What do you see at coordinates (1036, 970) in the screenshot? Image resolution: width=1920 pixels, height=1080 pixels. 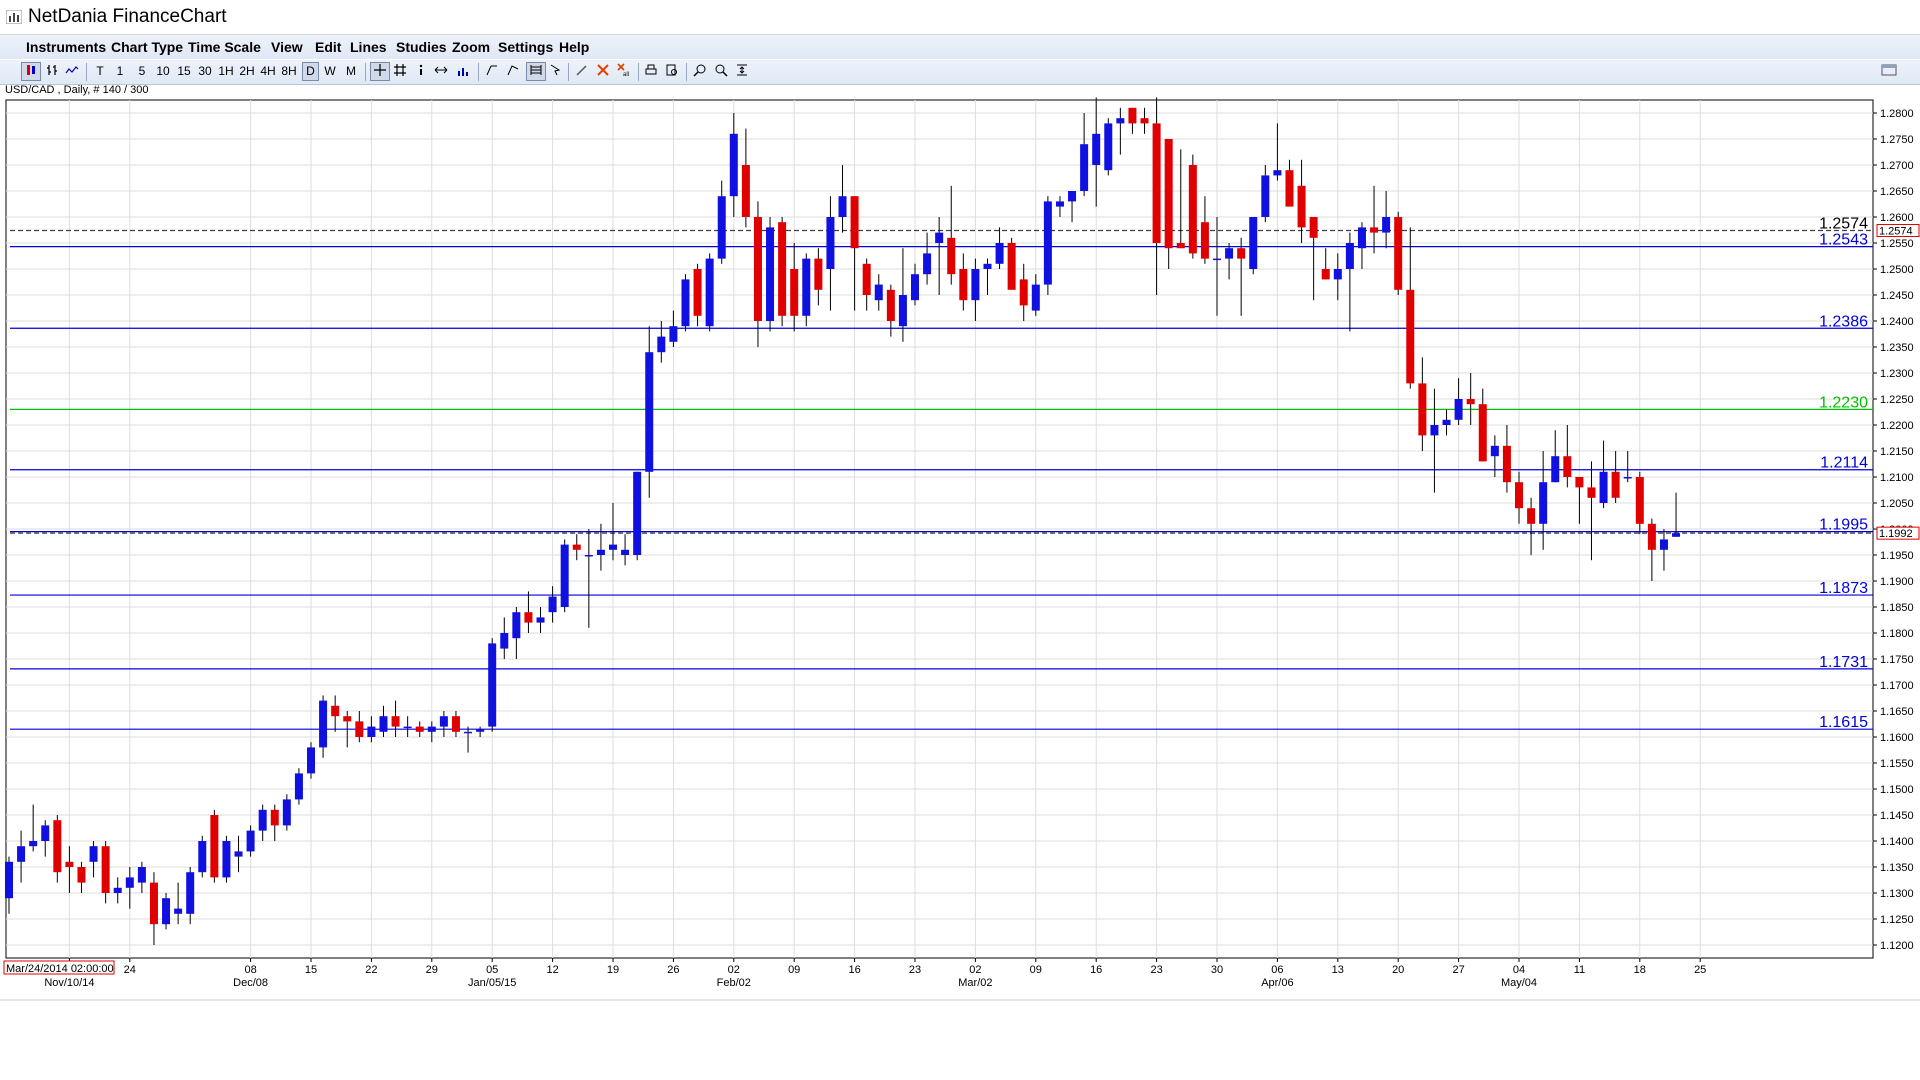 I see `date-tick-label: 09` at bounding box center [1036, 970].